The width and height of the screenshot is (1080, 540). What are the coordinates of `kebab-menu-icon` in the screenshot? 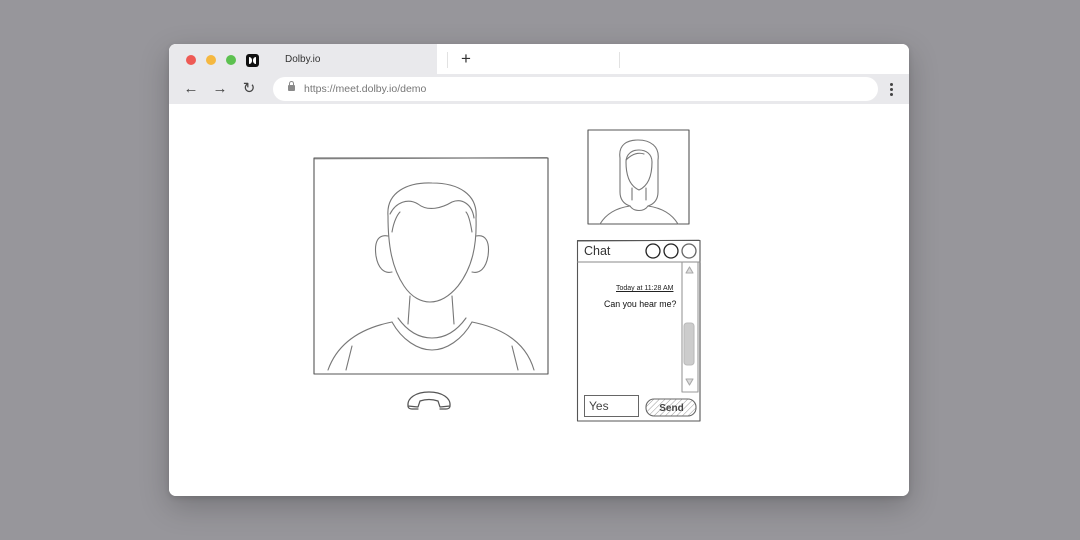 It's located at (891, 89).